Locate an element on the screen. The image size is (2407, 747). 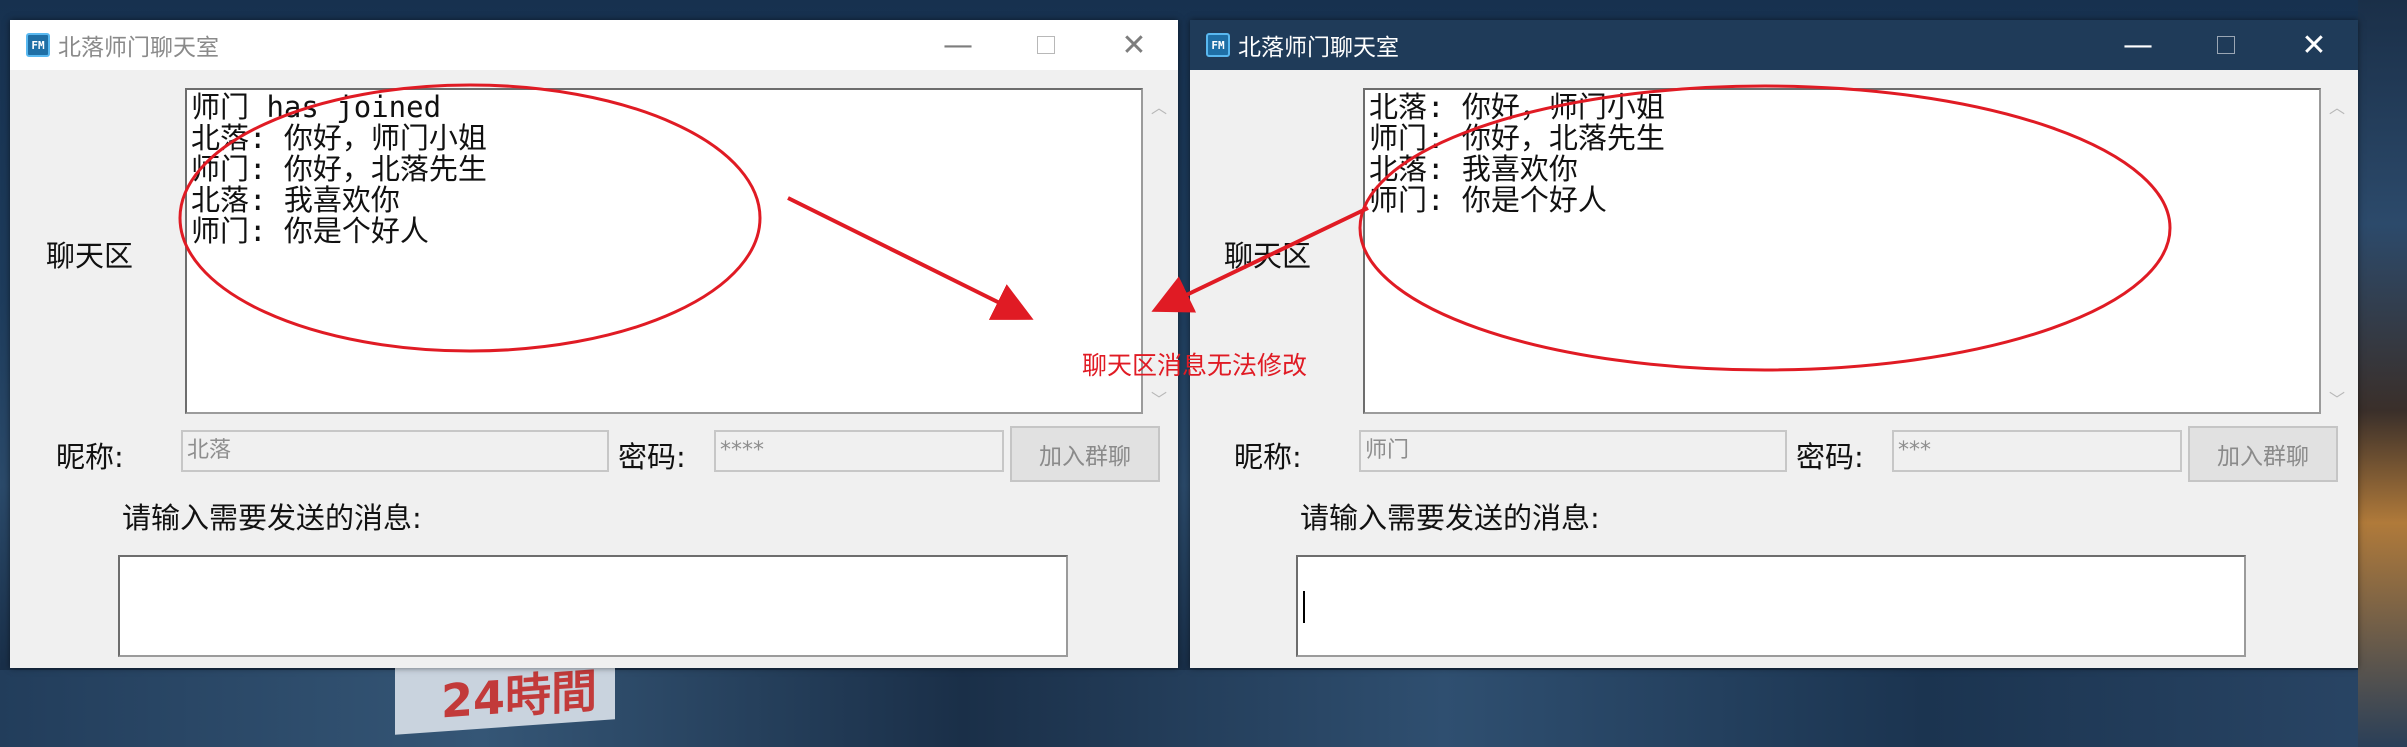
chat-scrollbar: ︿ ﹀ is located at coordinates (2337, 251).